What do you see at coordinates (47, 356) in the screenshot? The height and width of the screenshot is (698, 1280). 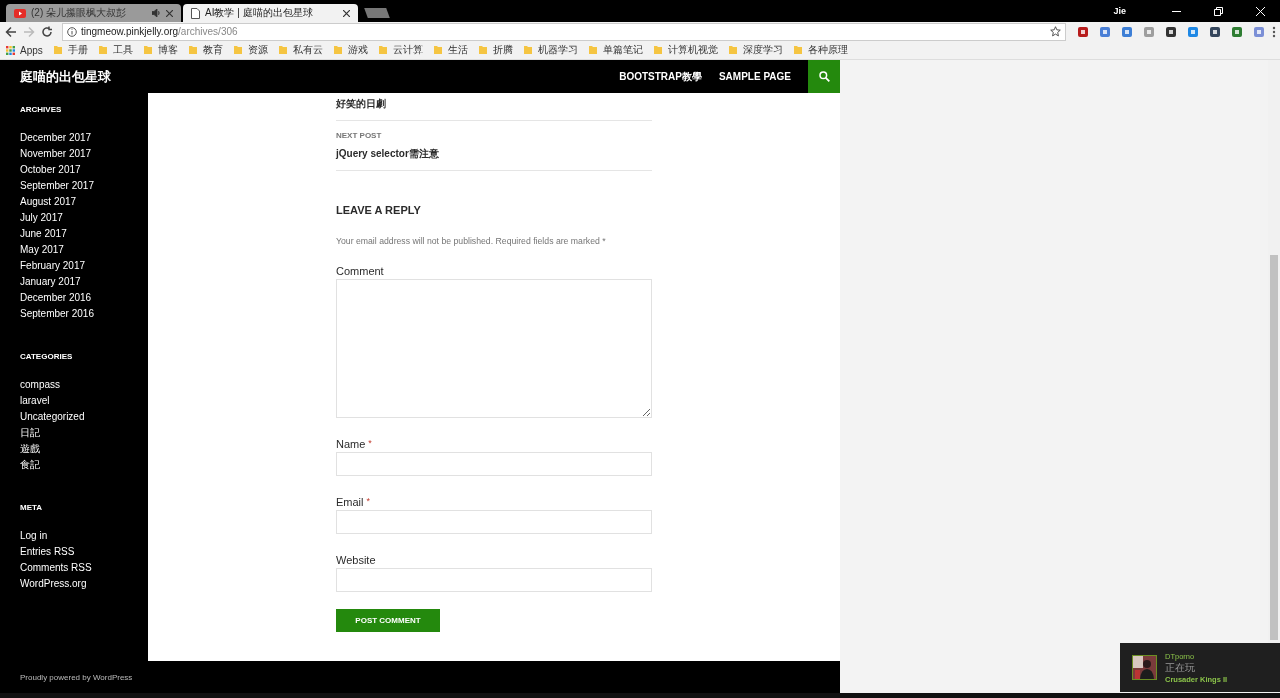 I see `widget-heading: CATEGORIES` at bounding box center [47, 356].